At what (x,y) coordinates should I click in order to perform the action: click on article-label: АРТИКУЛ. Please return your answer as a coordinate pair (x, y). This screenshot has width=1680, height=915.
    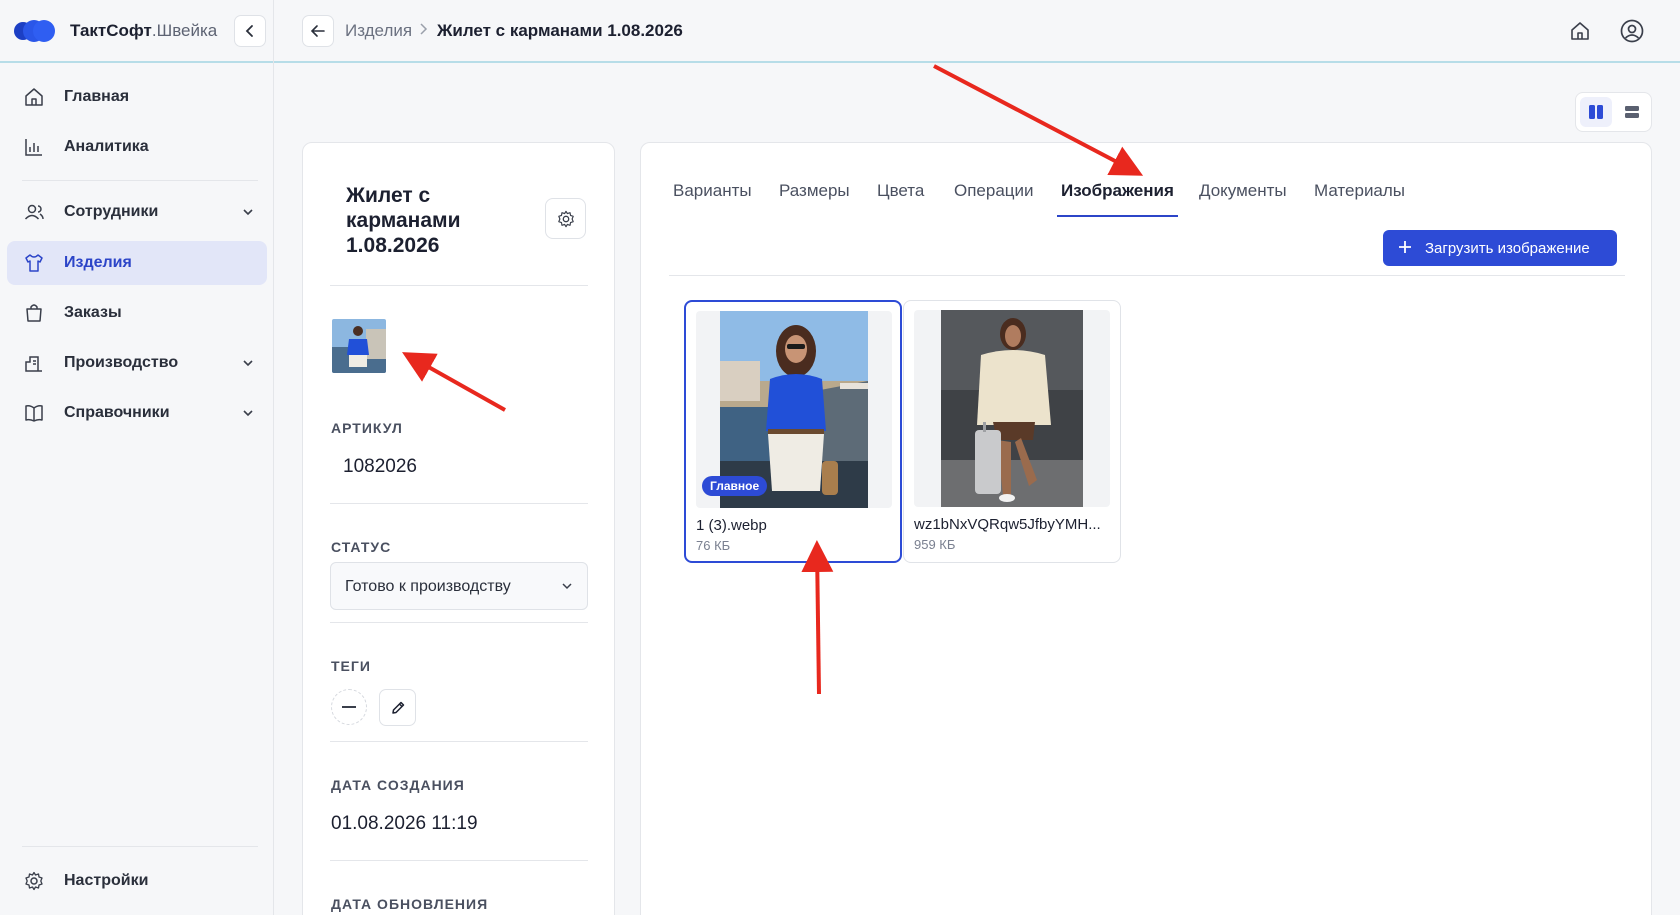
    Looking at the image, I should click on (367, 428).